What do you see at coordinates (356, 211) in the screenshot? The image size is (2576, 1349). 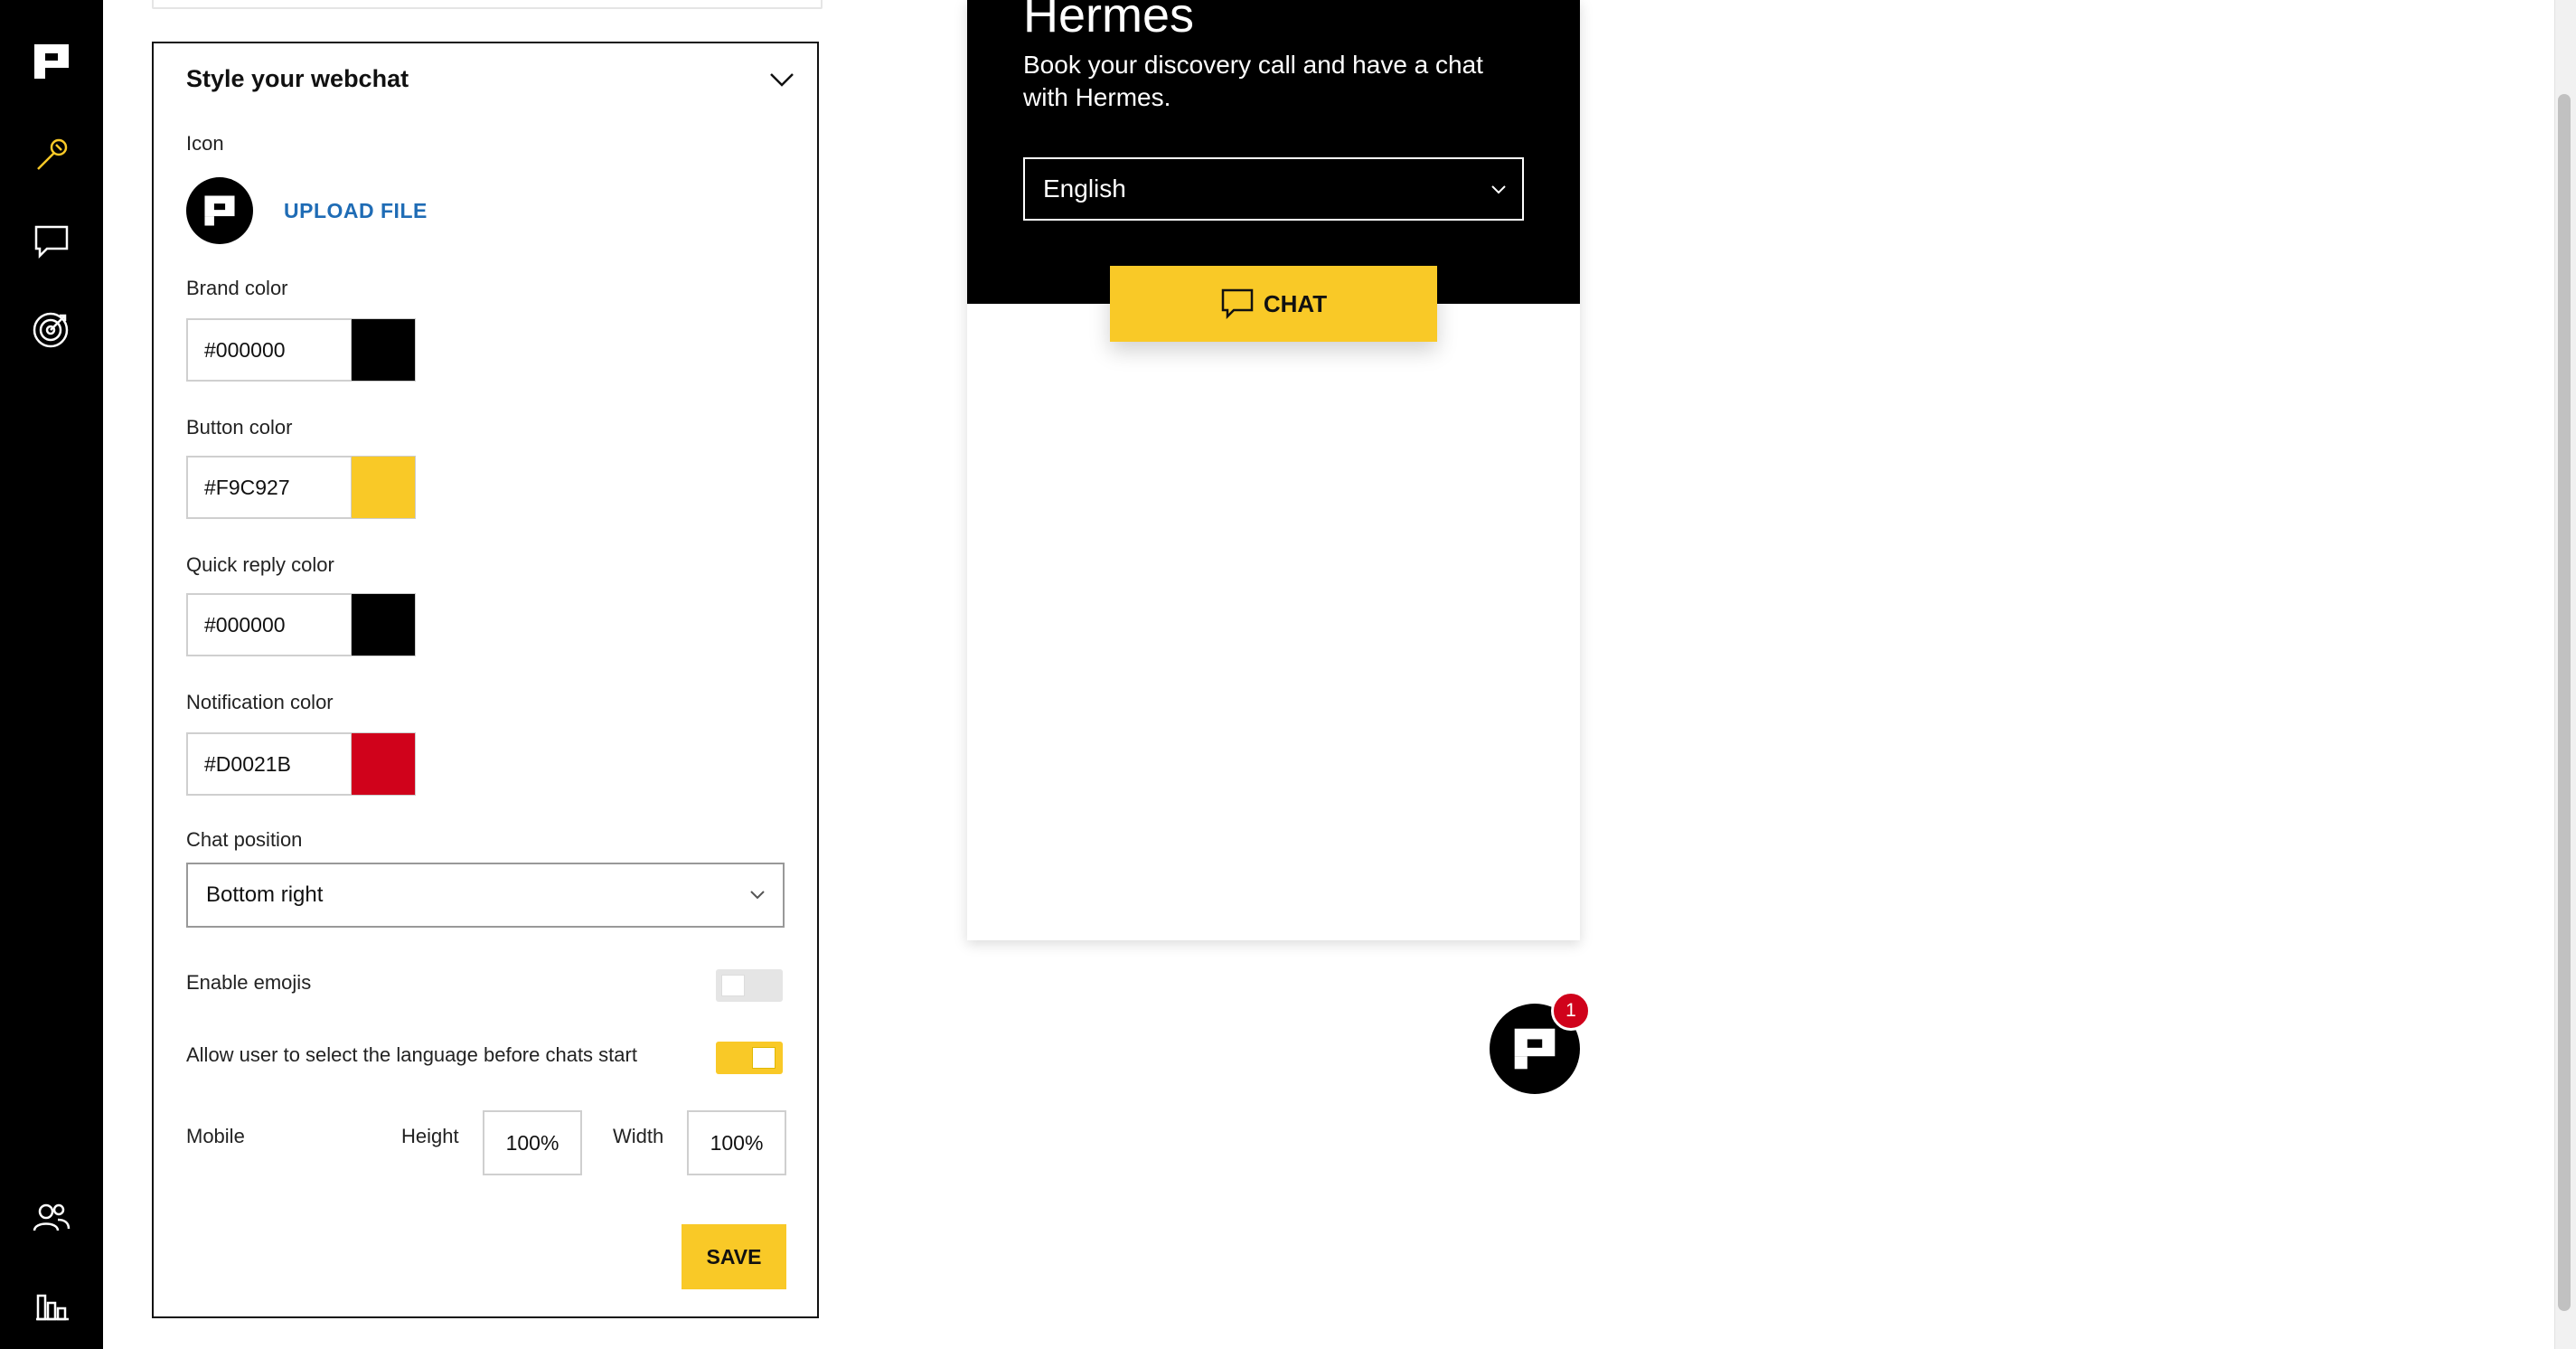 I see `upload-file-link: UPLOAD FILE` at bounding box center [356, 211].